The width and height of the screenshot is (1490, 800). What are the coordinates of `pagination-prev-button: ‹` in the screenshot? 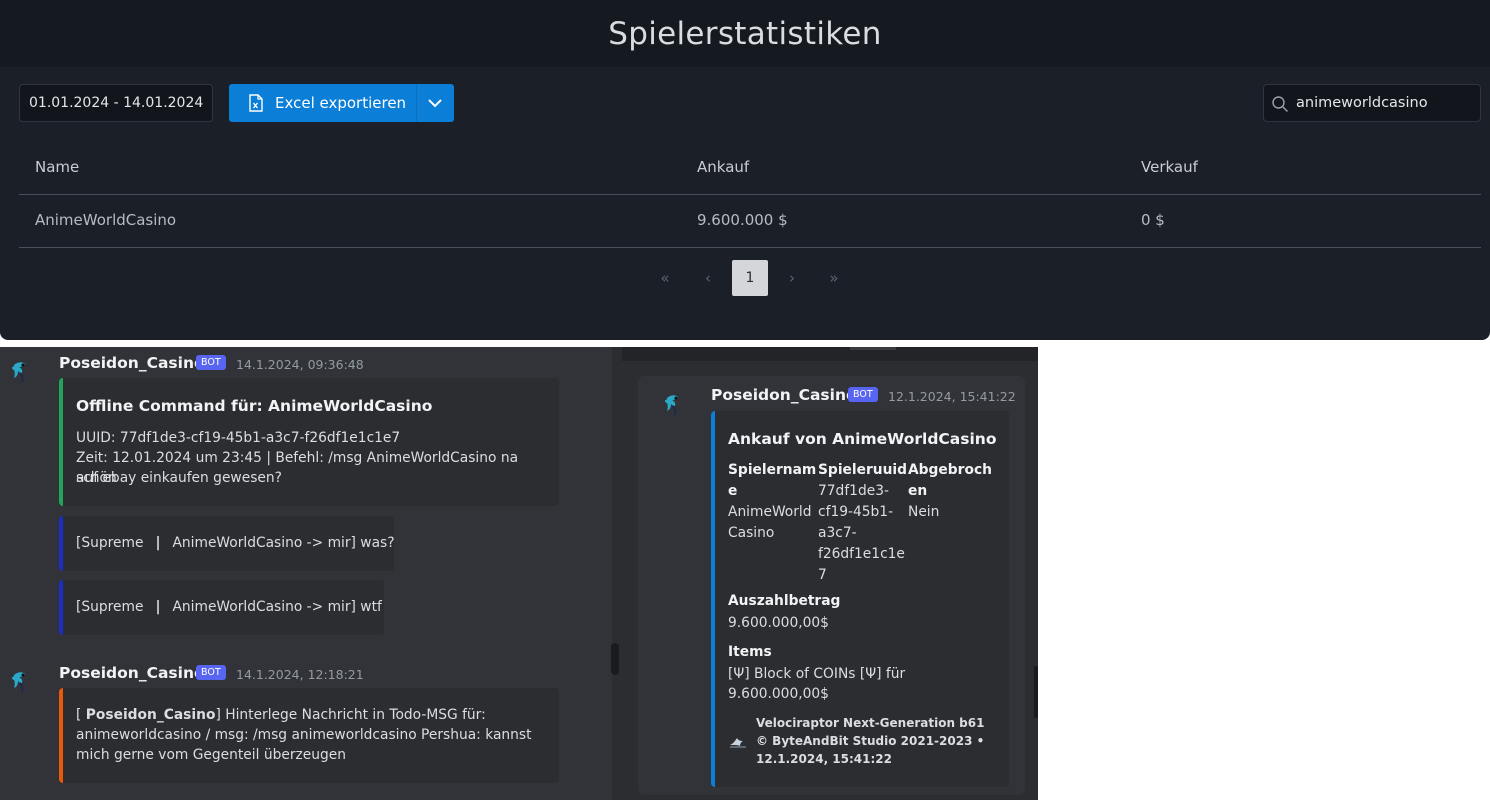 It's located at (708, 278).